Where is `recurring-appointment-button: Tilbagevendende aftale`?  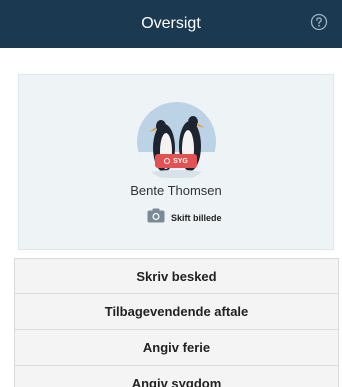
recurring-appointment-button: Tilbagevendende aftale is located at coordinates (176, 312).